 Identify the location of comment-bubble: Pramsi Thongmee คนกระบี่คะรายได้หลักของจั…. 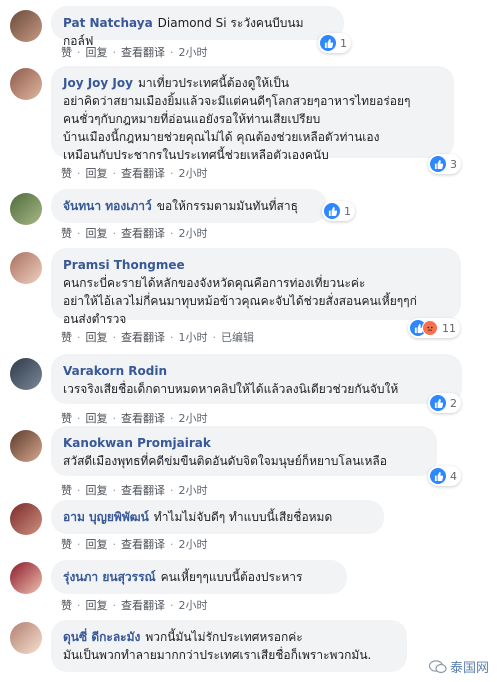
(256, 287).